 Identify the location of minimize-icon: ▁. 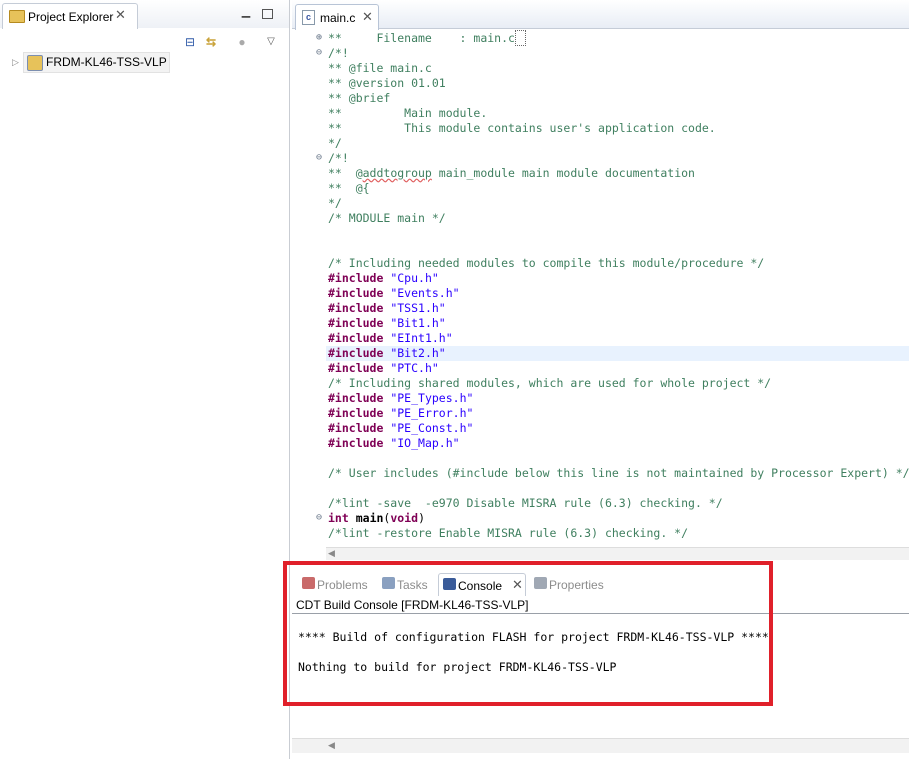
(246, 12).